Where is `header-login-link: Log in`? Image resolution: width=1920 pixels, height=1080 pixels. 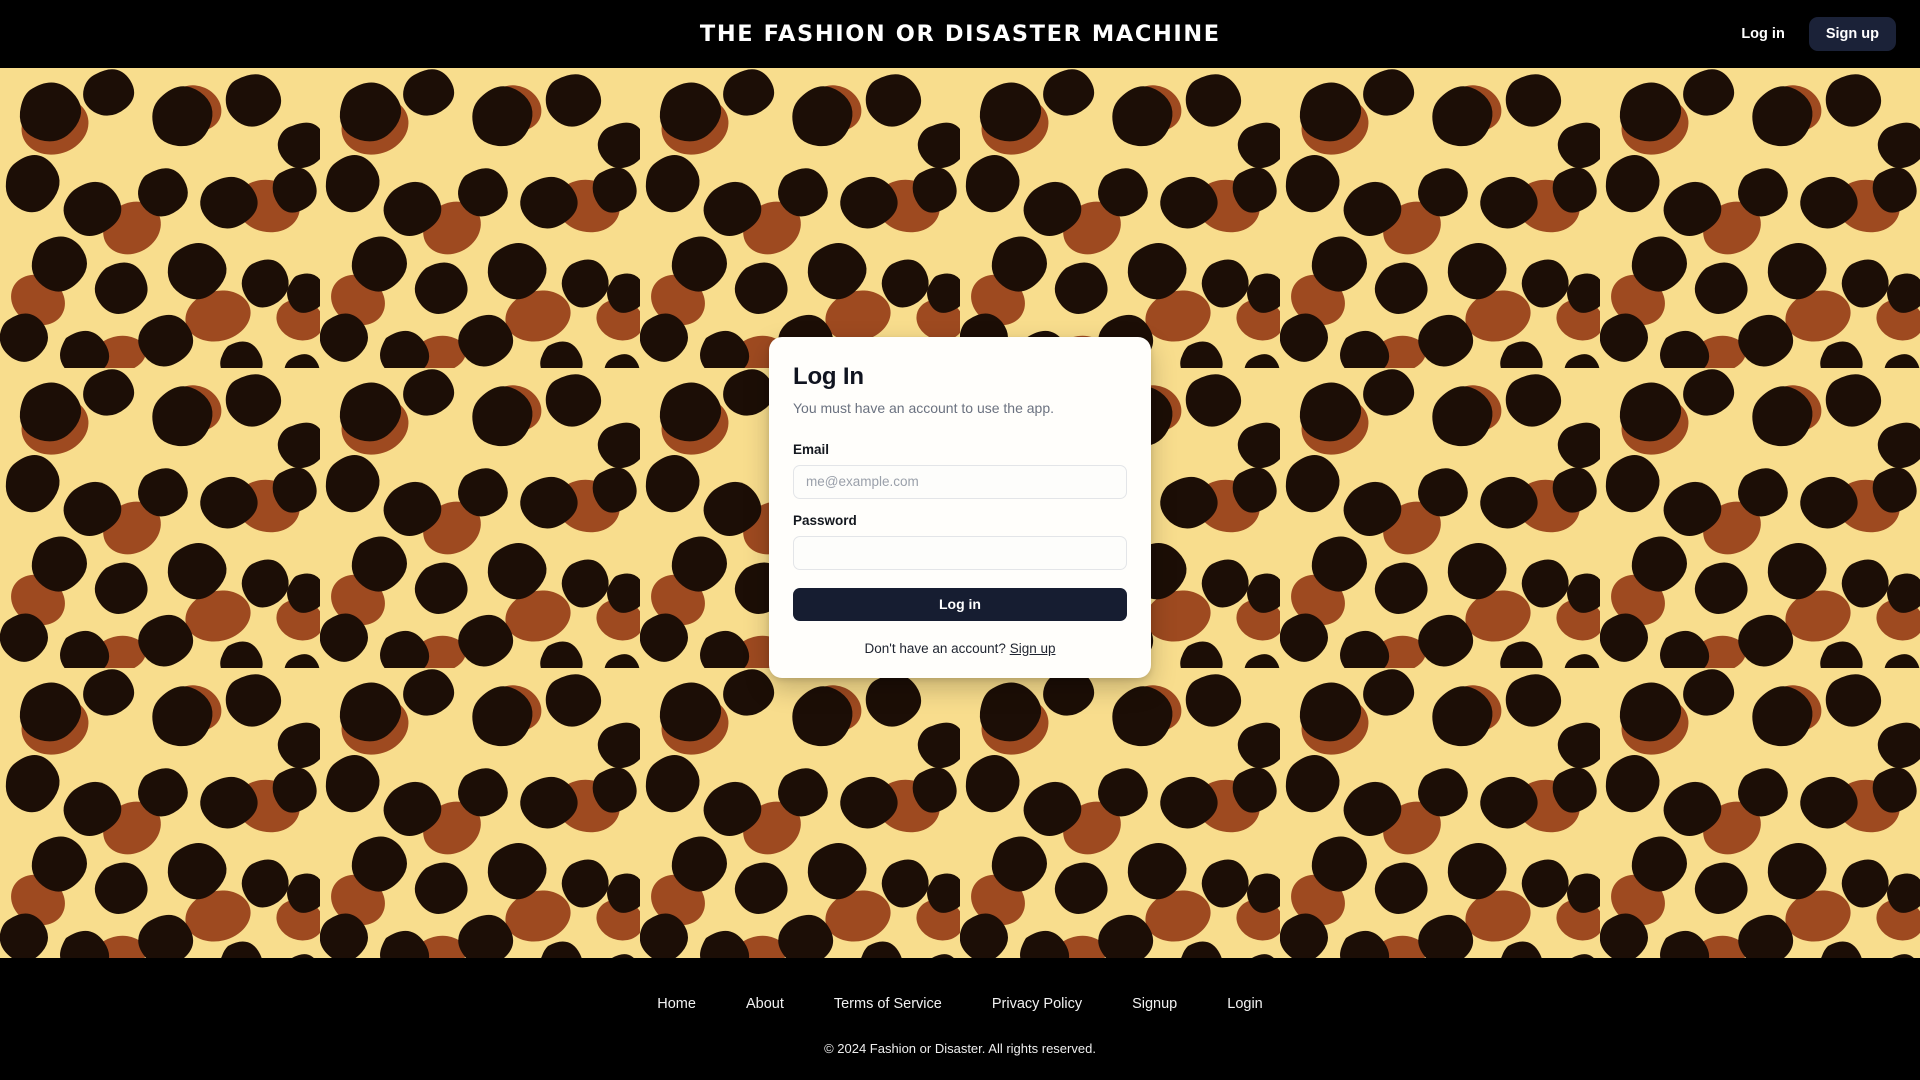
header-login-link: Log in is located at coordinates (1763, 34).